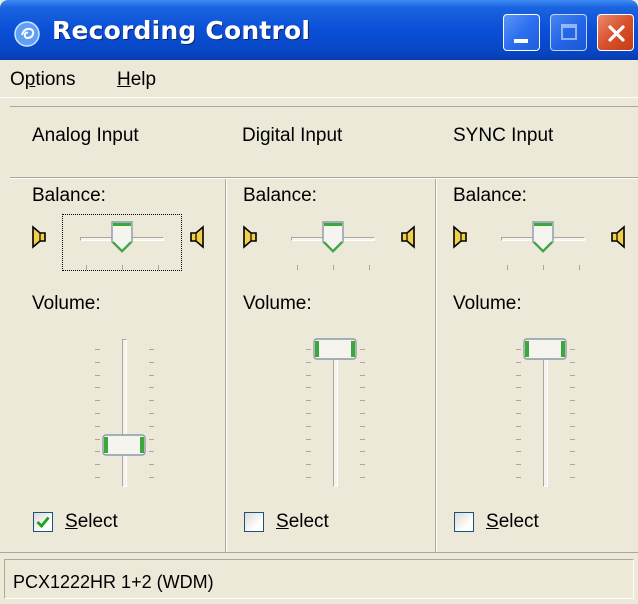  Describe the element at coordinates (124, 413) in the screenshot. I see `volume-slider` at that location.